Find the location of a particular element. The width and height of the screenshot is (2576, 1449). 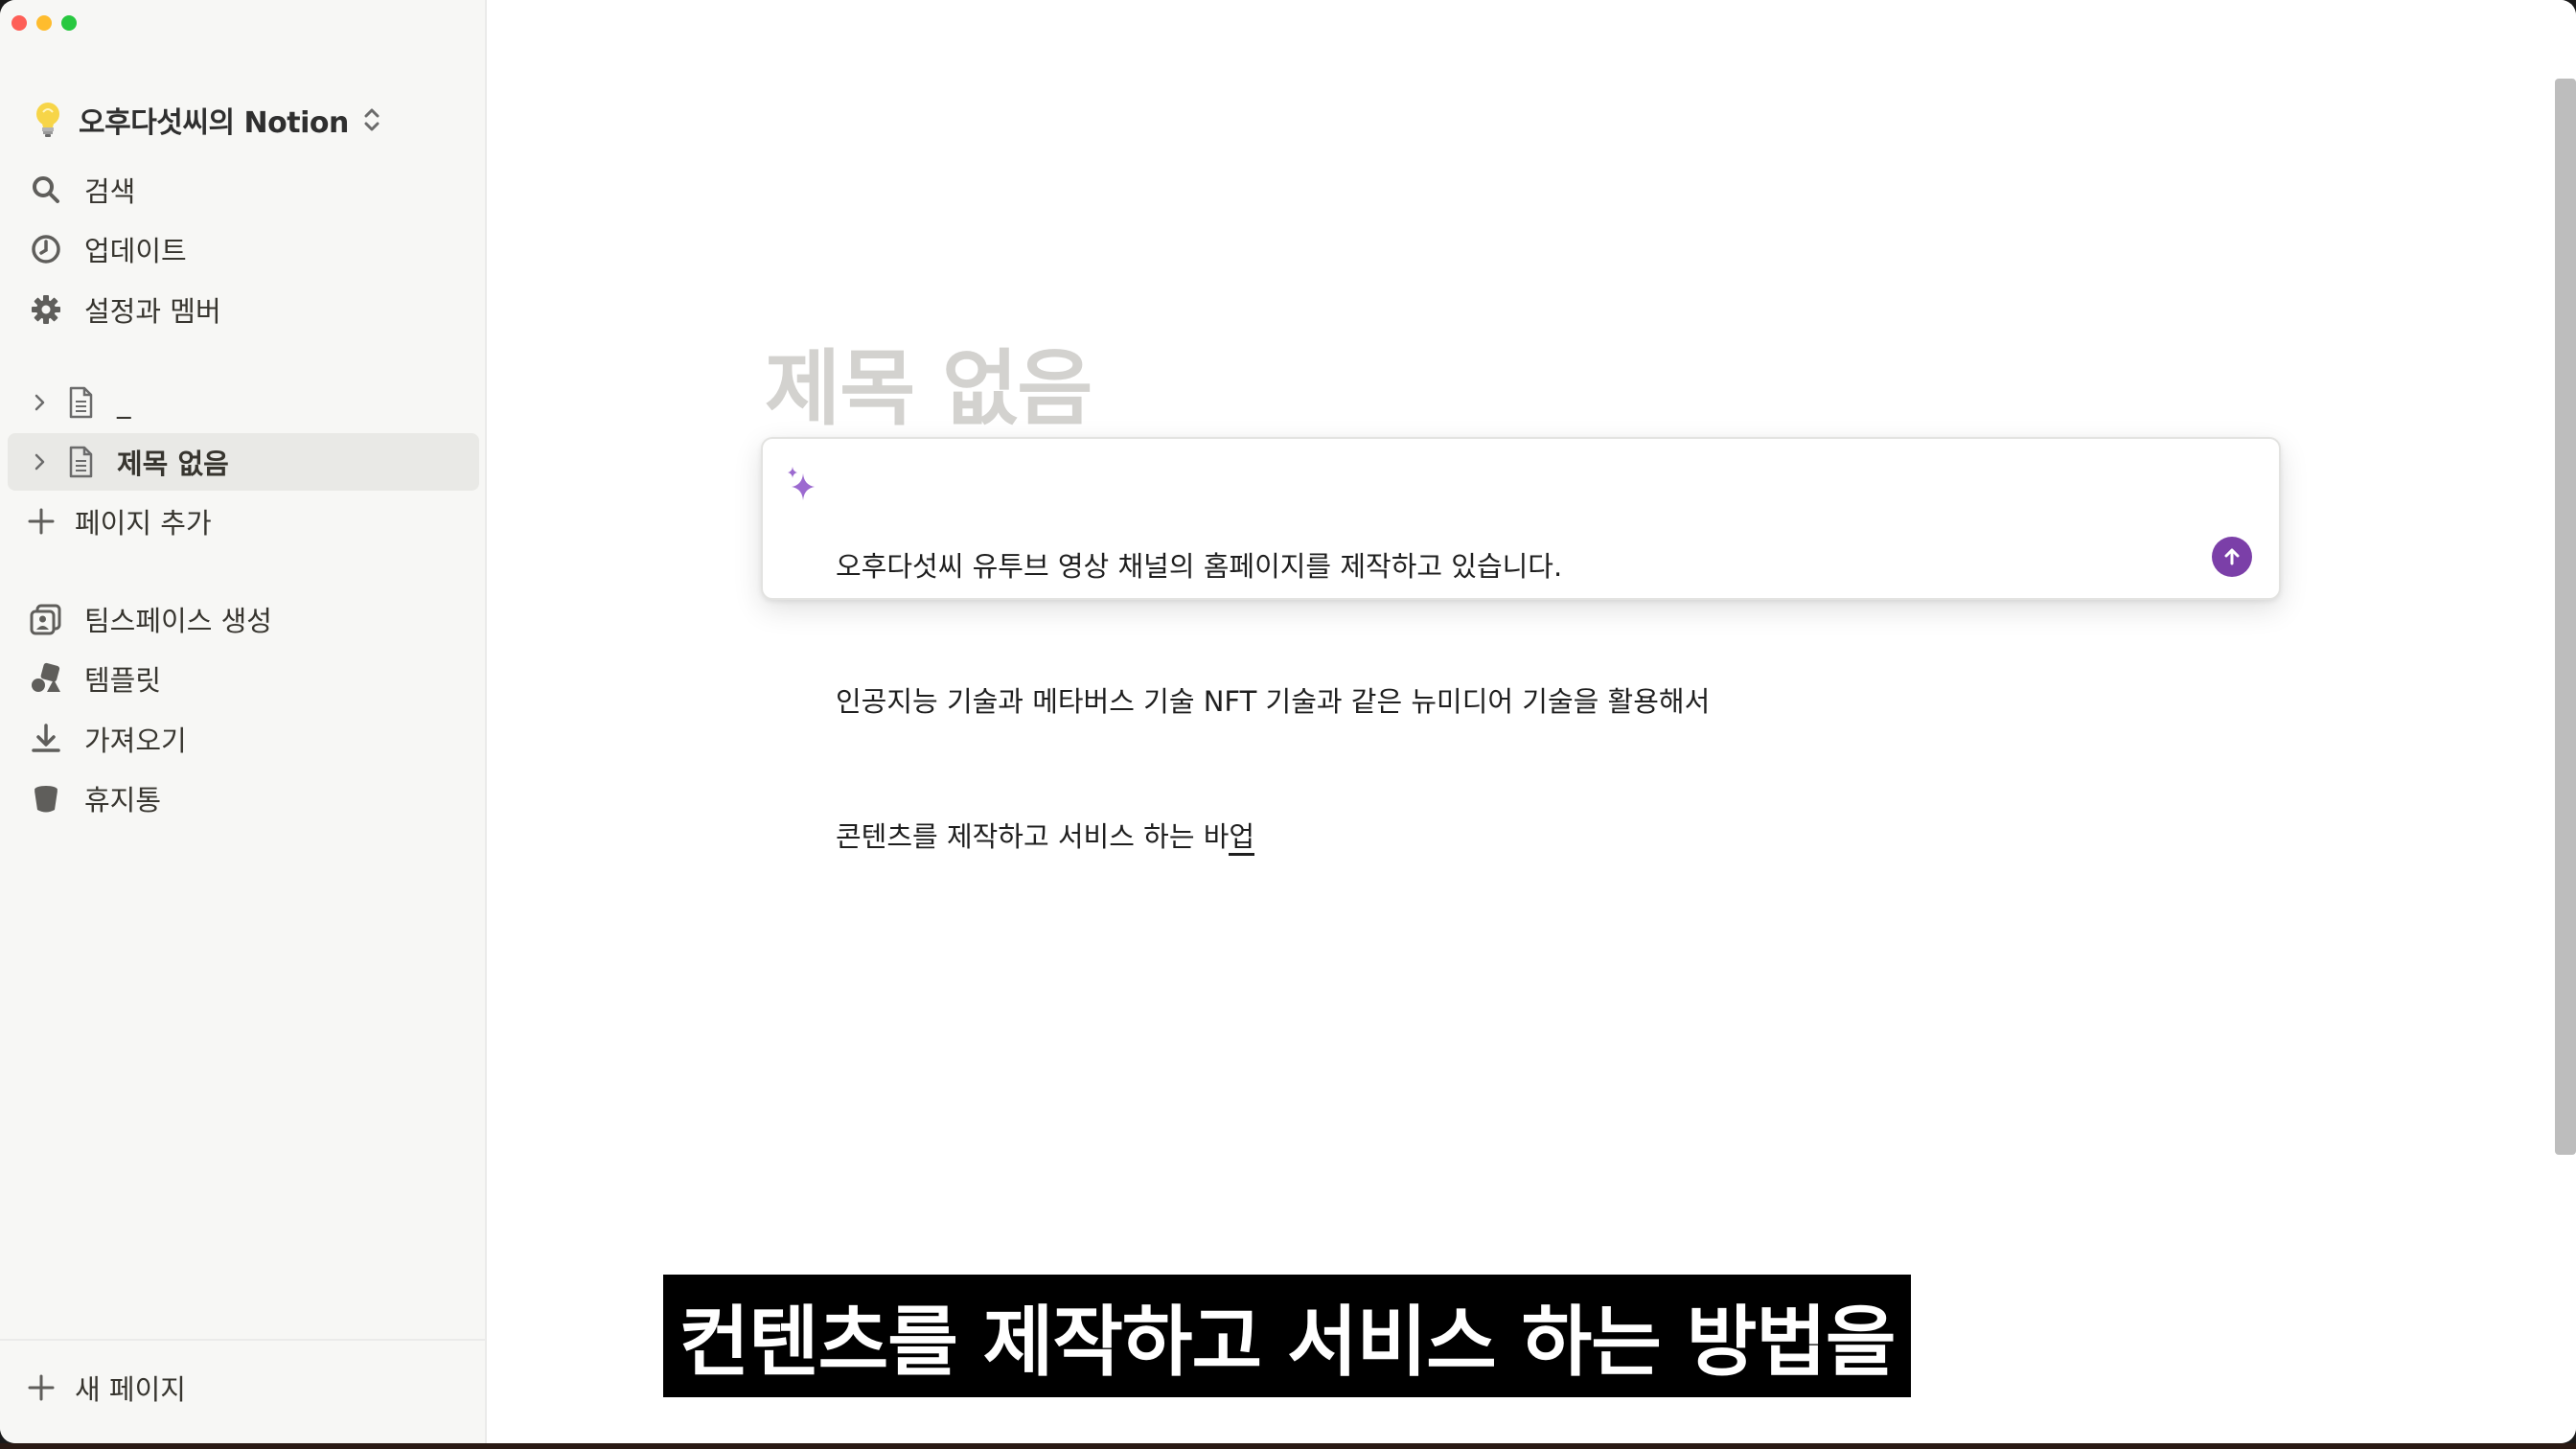

clock-icon is located at coordinates (46, 249).